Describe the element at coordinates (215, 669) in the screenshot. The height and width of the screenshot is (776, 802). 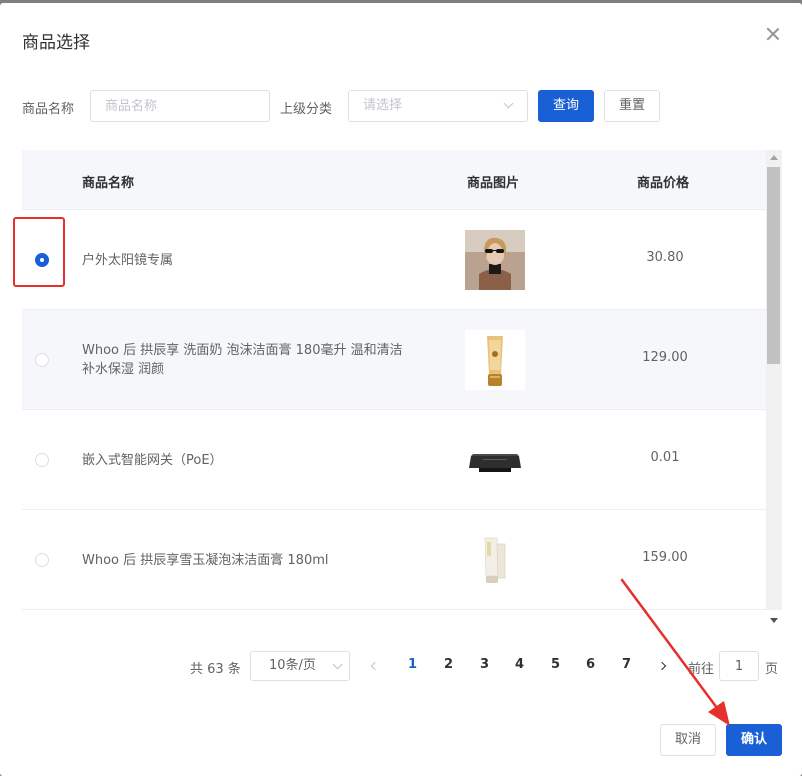
I see `pagination-total: 共 63 条` at that location.